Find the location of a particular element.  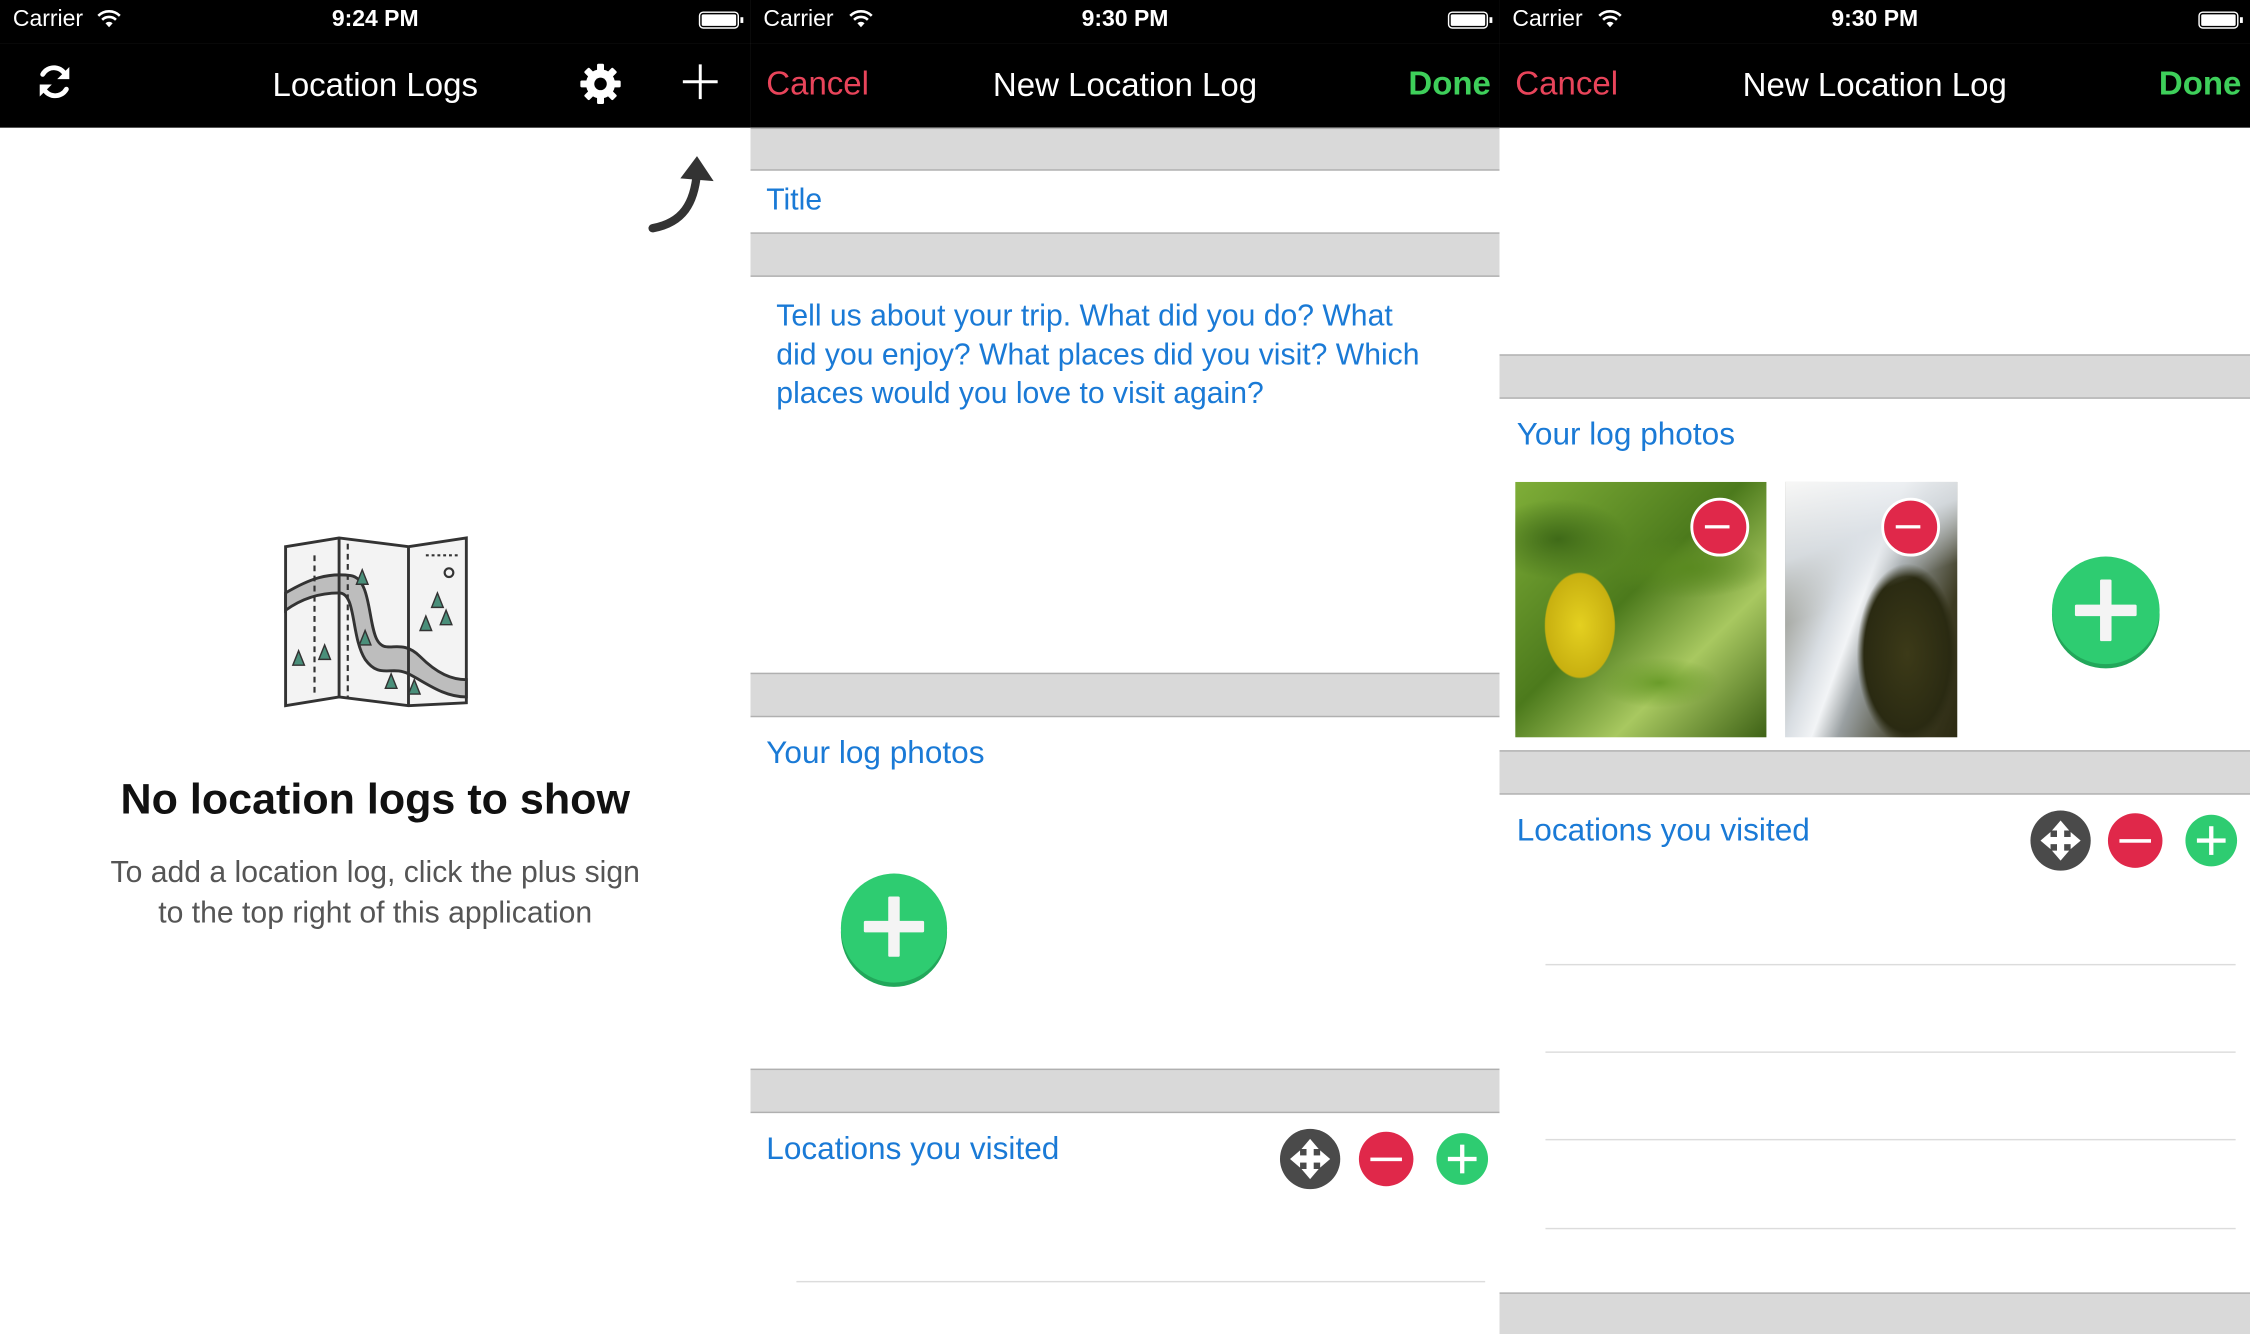

map-icon is located at coordinates (376, 622).